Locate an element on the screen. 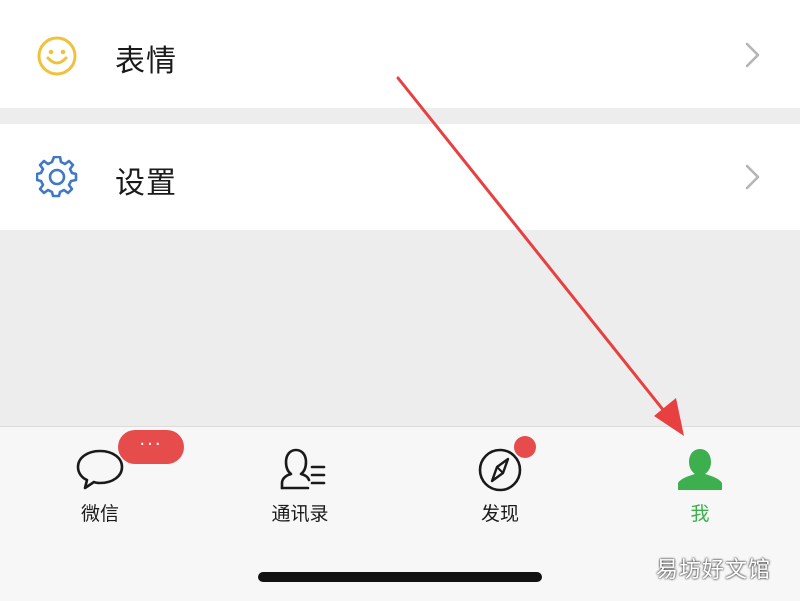 This screenshot has height=601, width=800. menu-item-label: 设置 is located at coordinates (146, 183).